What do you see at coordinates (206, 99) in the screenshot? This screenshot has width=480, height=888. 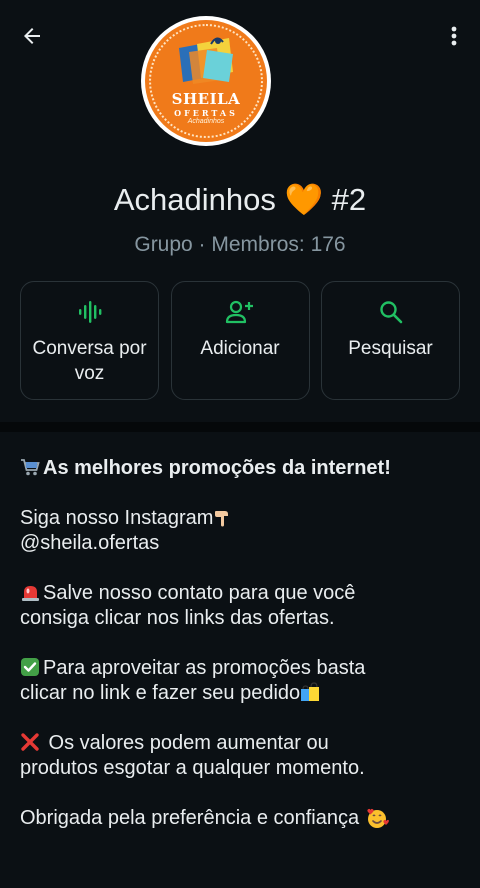 I see `avatar-brand-text: SHEILA` at bounding box center [206, 99].